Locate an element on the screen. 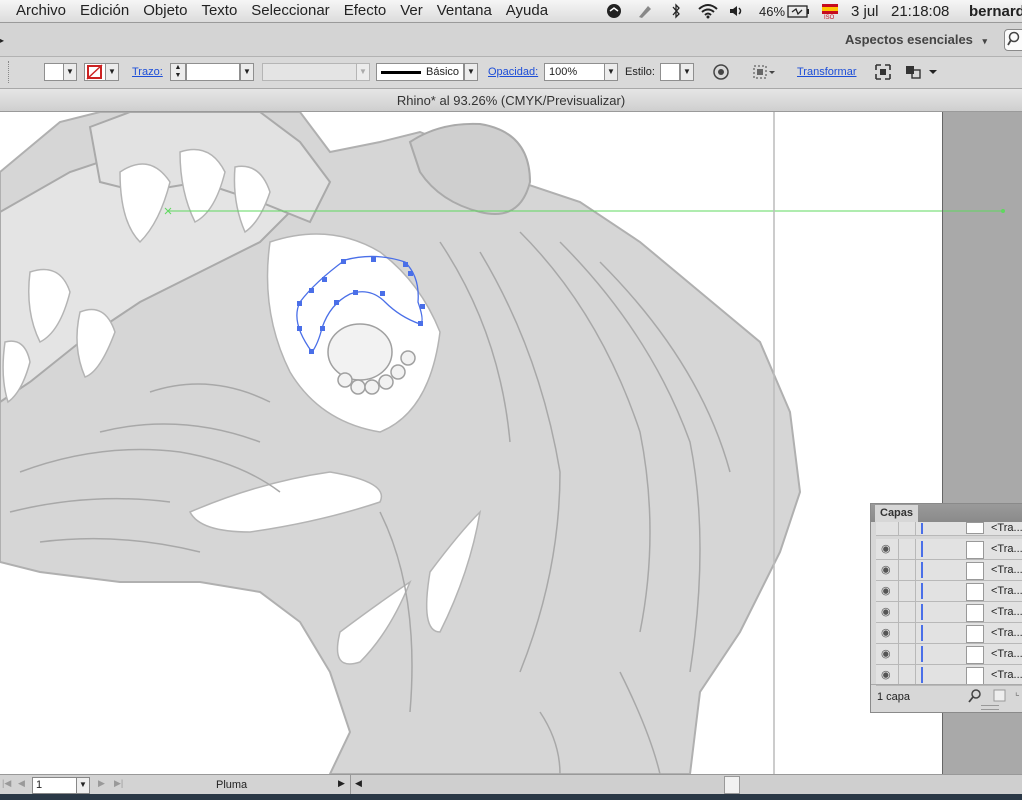 The height and width of the screenshot is (800, 1022). bluetooth-icon is located at coordinates (676, 11).